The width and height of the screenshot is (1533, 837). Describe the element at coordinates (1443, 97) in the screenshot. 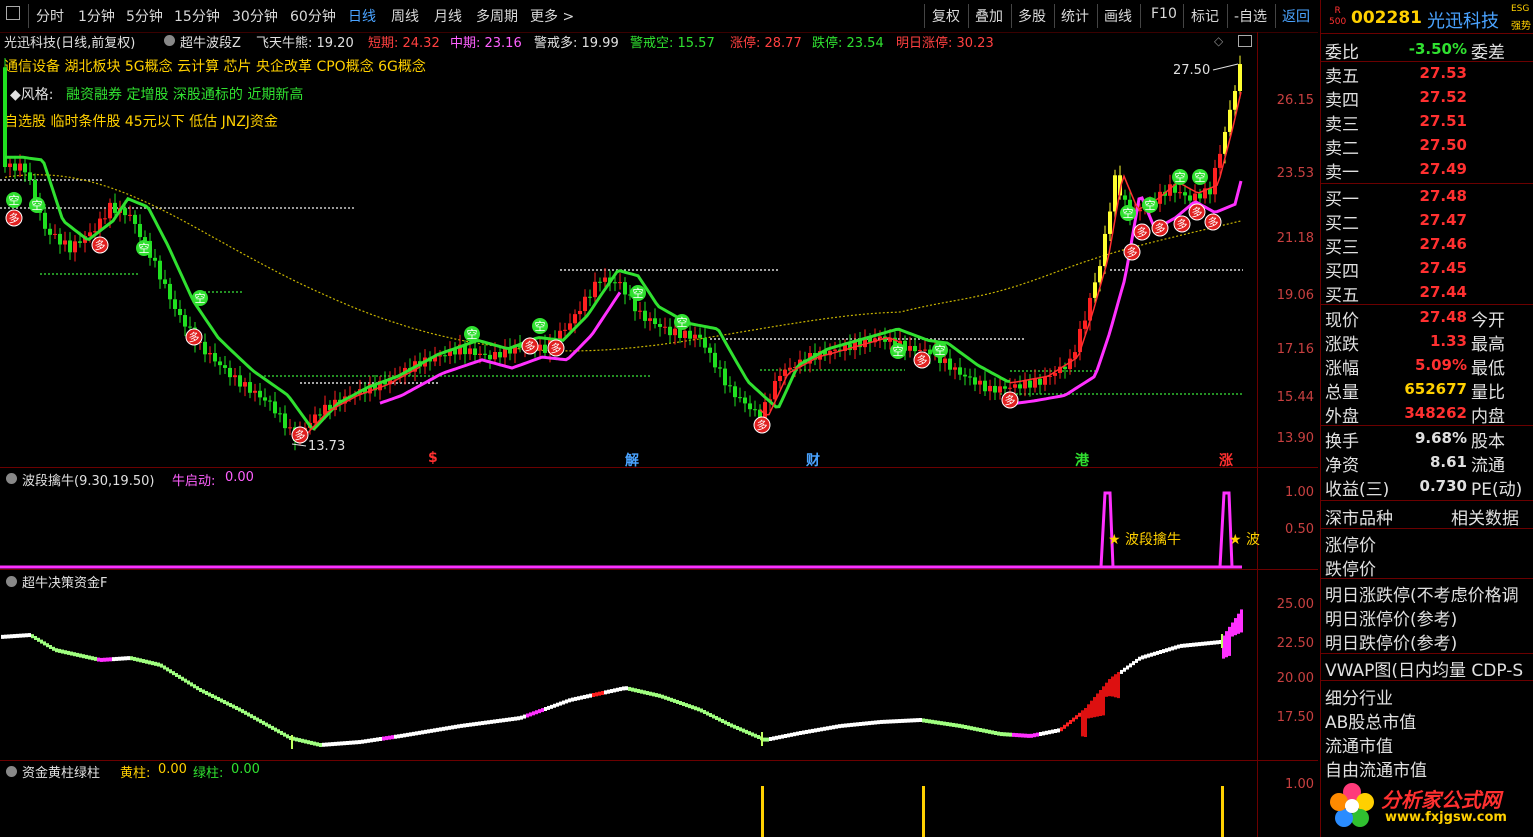

I see `ask-value-1: 27.52` at that location.